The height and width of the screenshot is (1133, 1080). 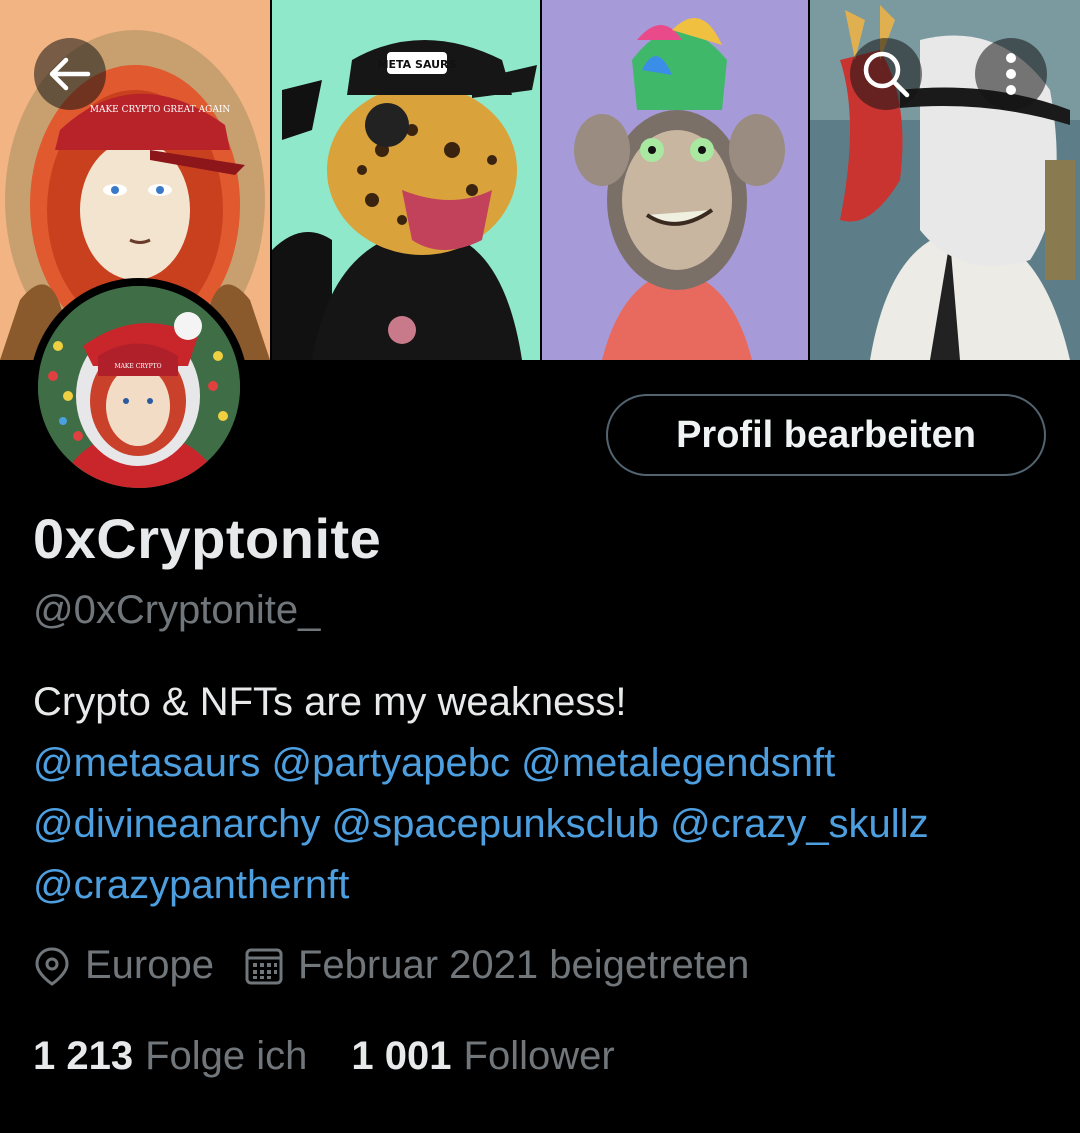 What do you see at coordinates (678, 763) in the screenshot?
I see `mention-link: @metalegendsnft` at bounding box center [678, 763].